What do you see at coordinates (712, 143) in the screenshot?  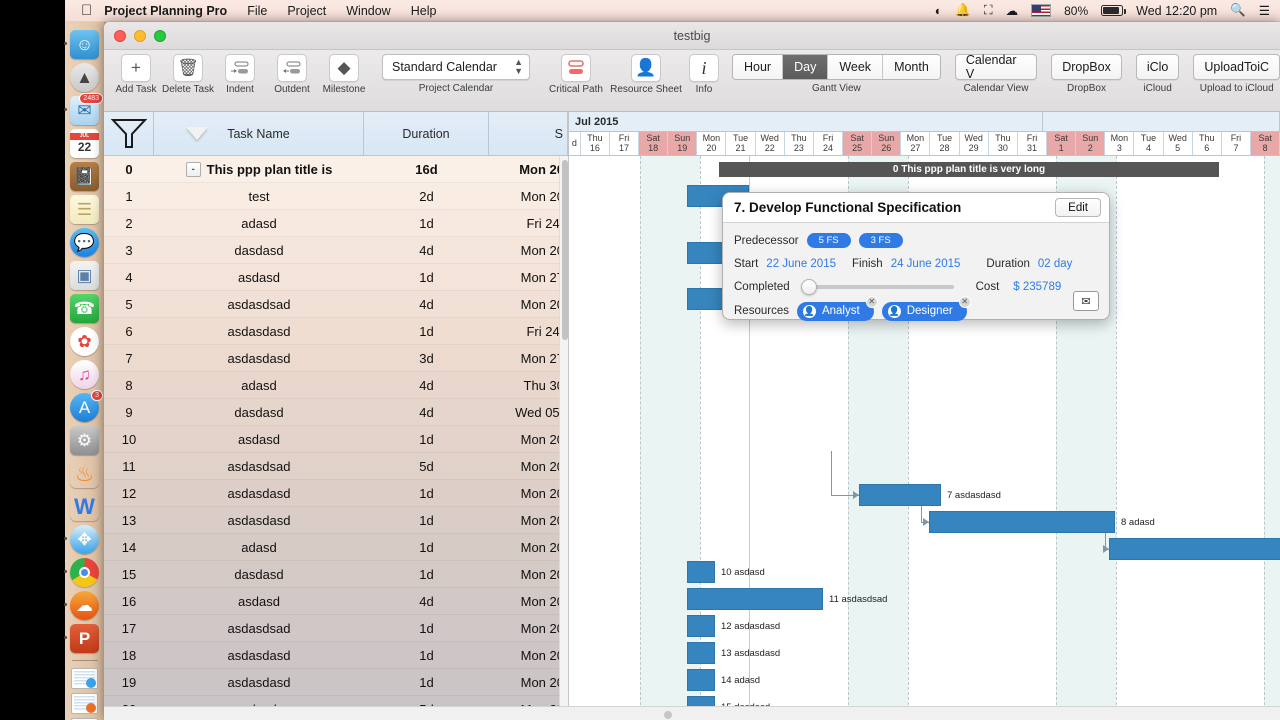 I see `gantt-day-cell: Mon 20` at bounding box center [712, 143].